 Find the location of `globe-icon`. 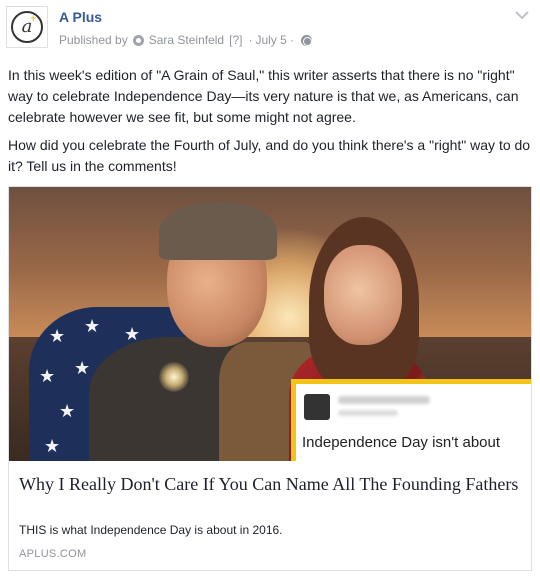

globe-icon is located at coordinates (306, 40).